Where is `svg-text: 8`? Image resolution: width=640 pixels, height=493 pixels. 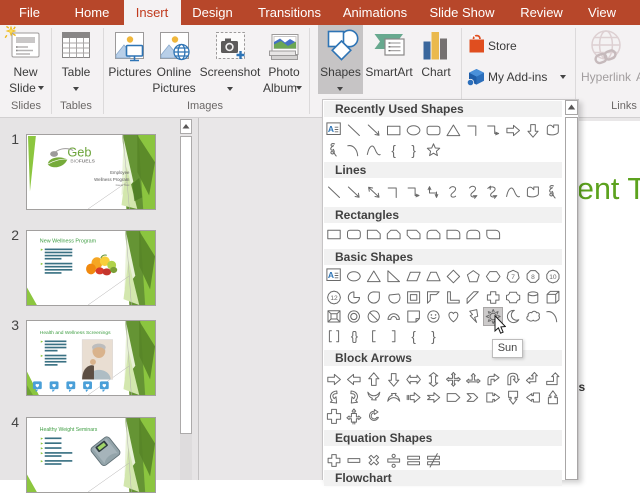
svg-text: 8 is located at coordinates (533, 277).